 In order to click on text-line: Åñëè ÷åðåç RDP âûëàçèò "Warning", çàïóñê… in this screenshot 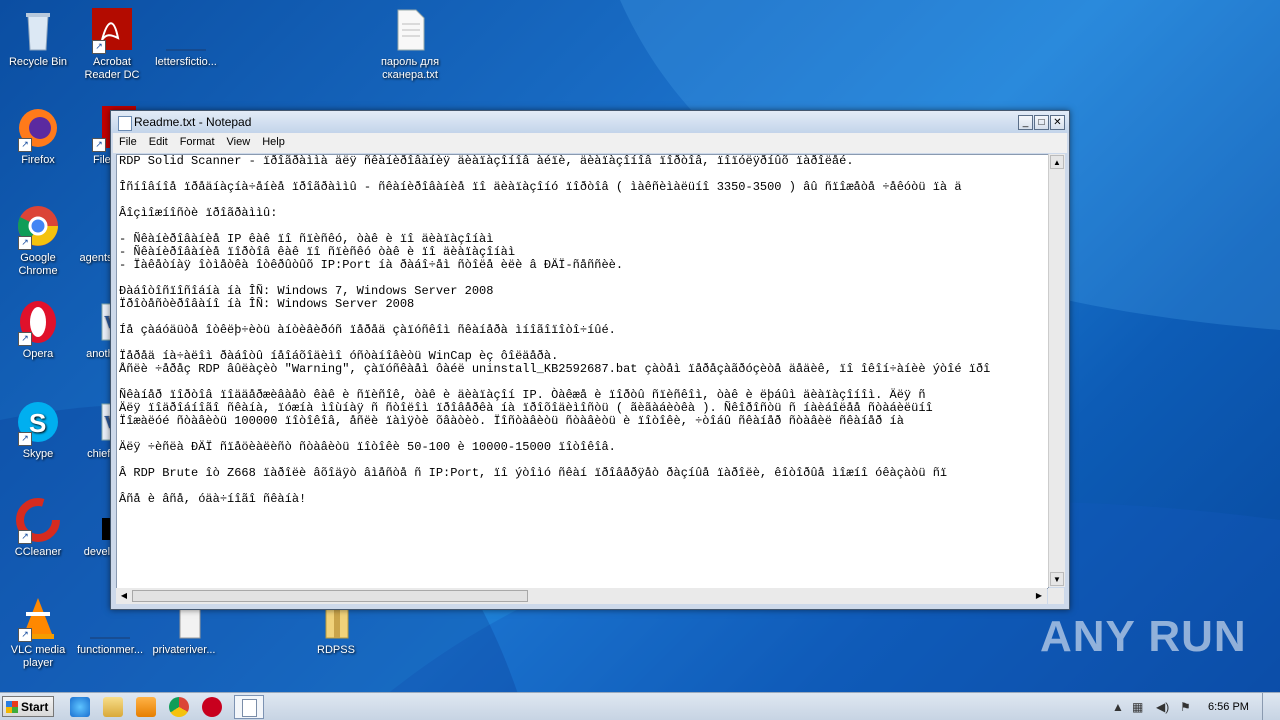, I will do `click(555, 369)`.